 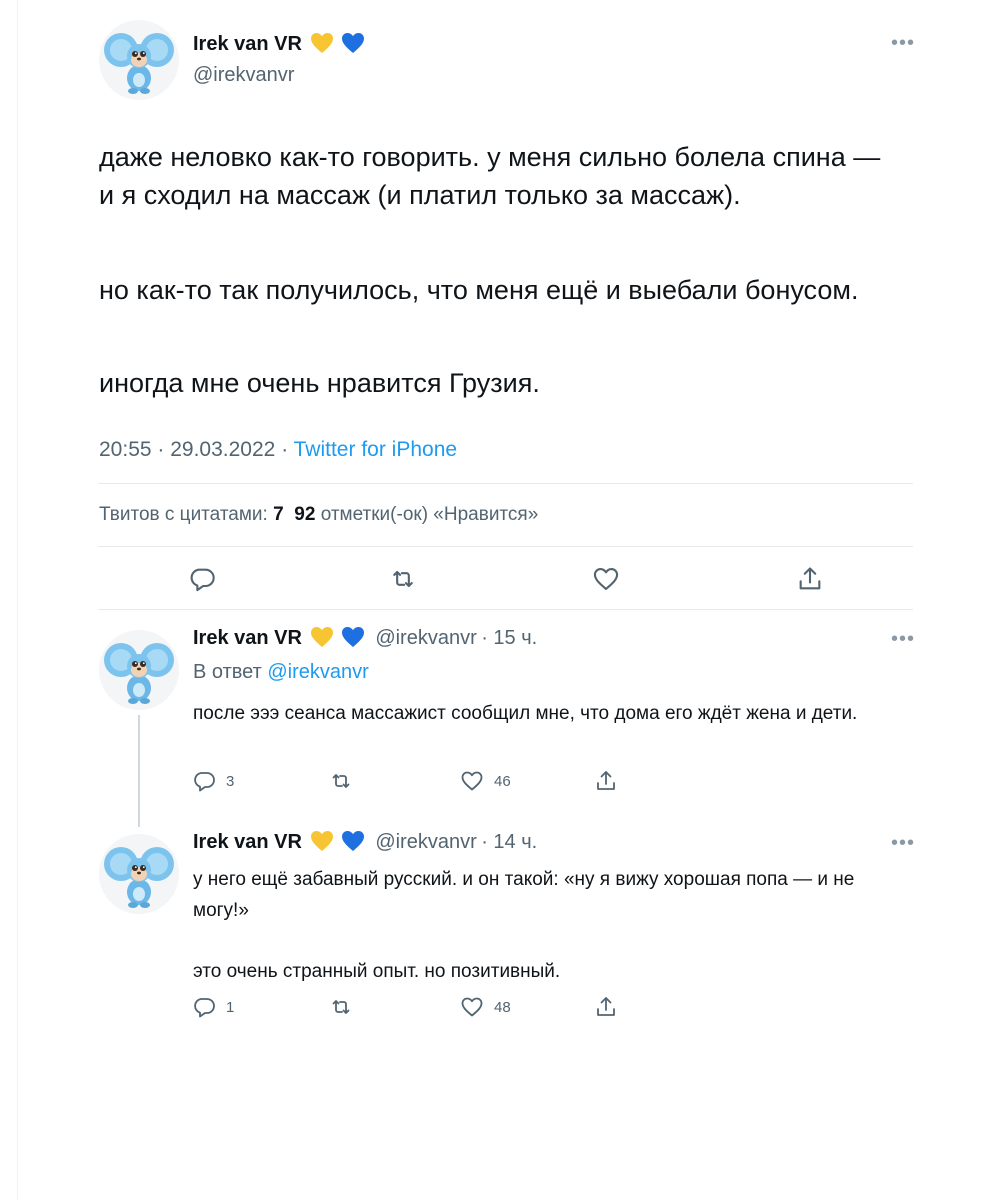 What do you see at coordinates (430, 514) in the screenshot?
I see `likes-label: отметки(-ок) «Нравится»` at bounding box center [430, 514].